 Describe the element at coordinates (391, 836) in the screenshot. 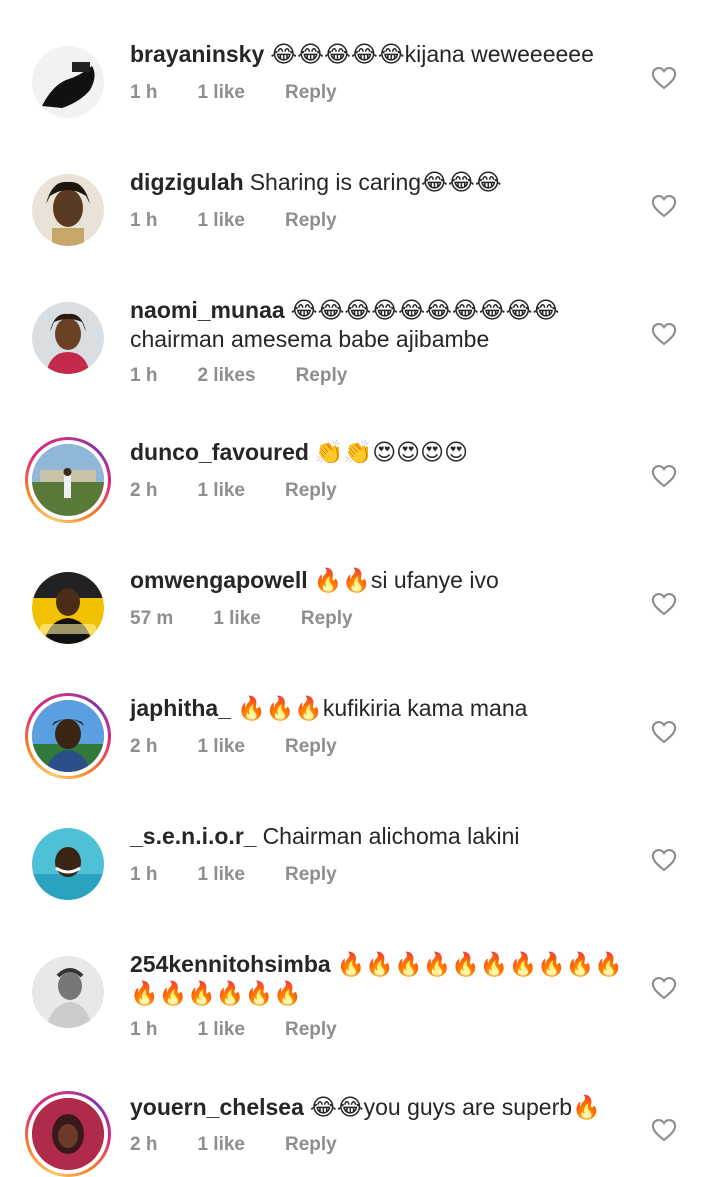

I see `comment-text: Chairman alichoma lakini` at that location.